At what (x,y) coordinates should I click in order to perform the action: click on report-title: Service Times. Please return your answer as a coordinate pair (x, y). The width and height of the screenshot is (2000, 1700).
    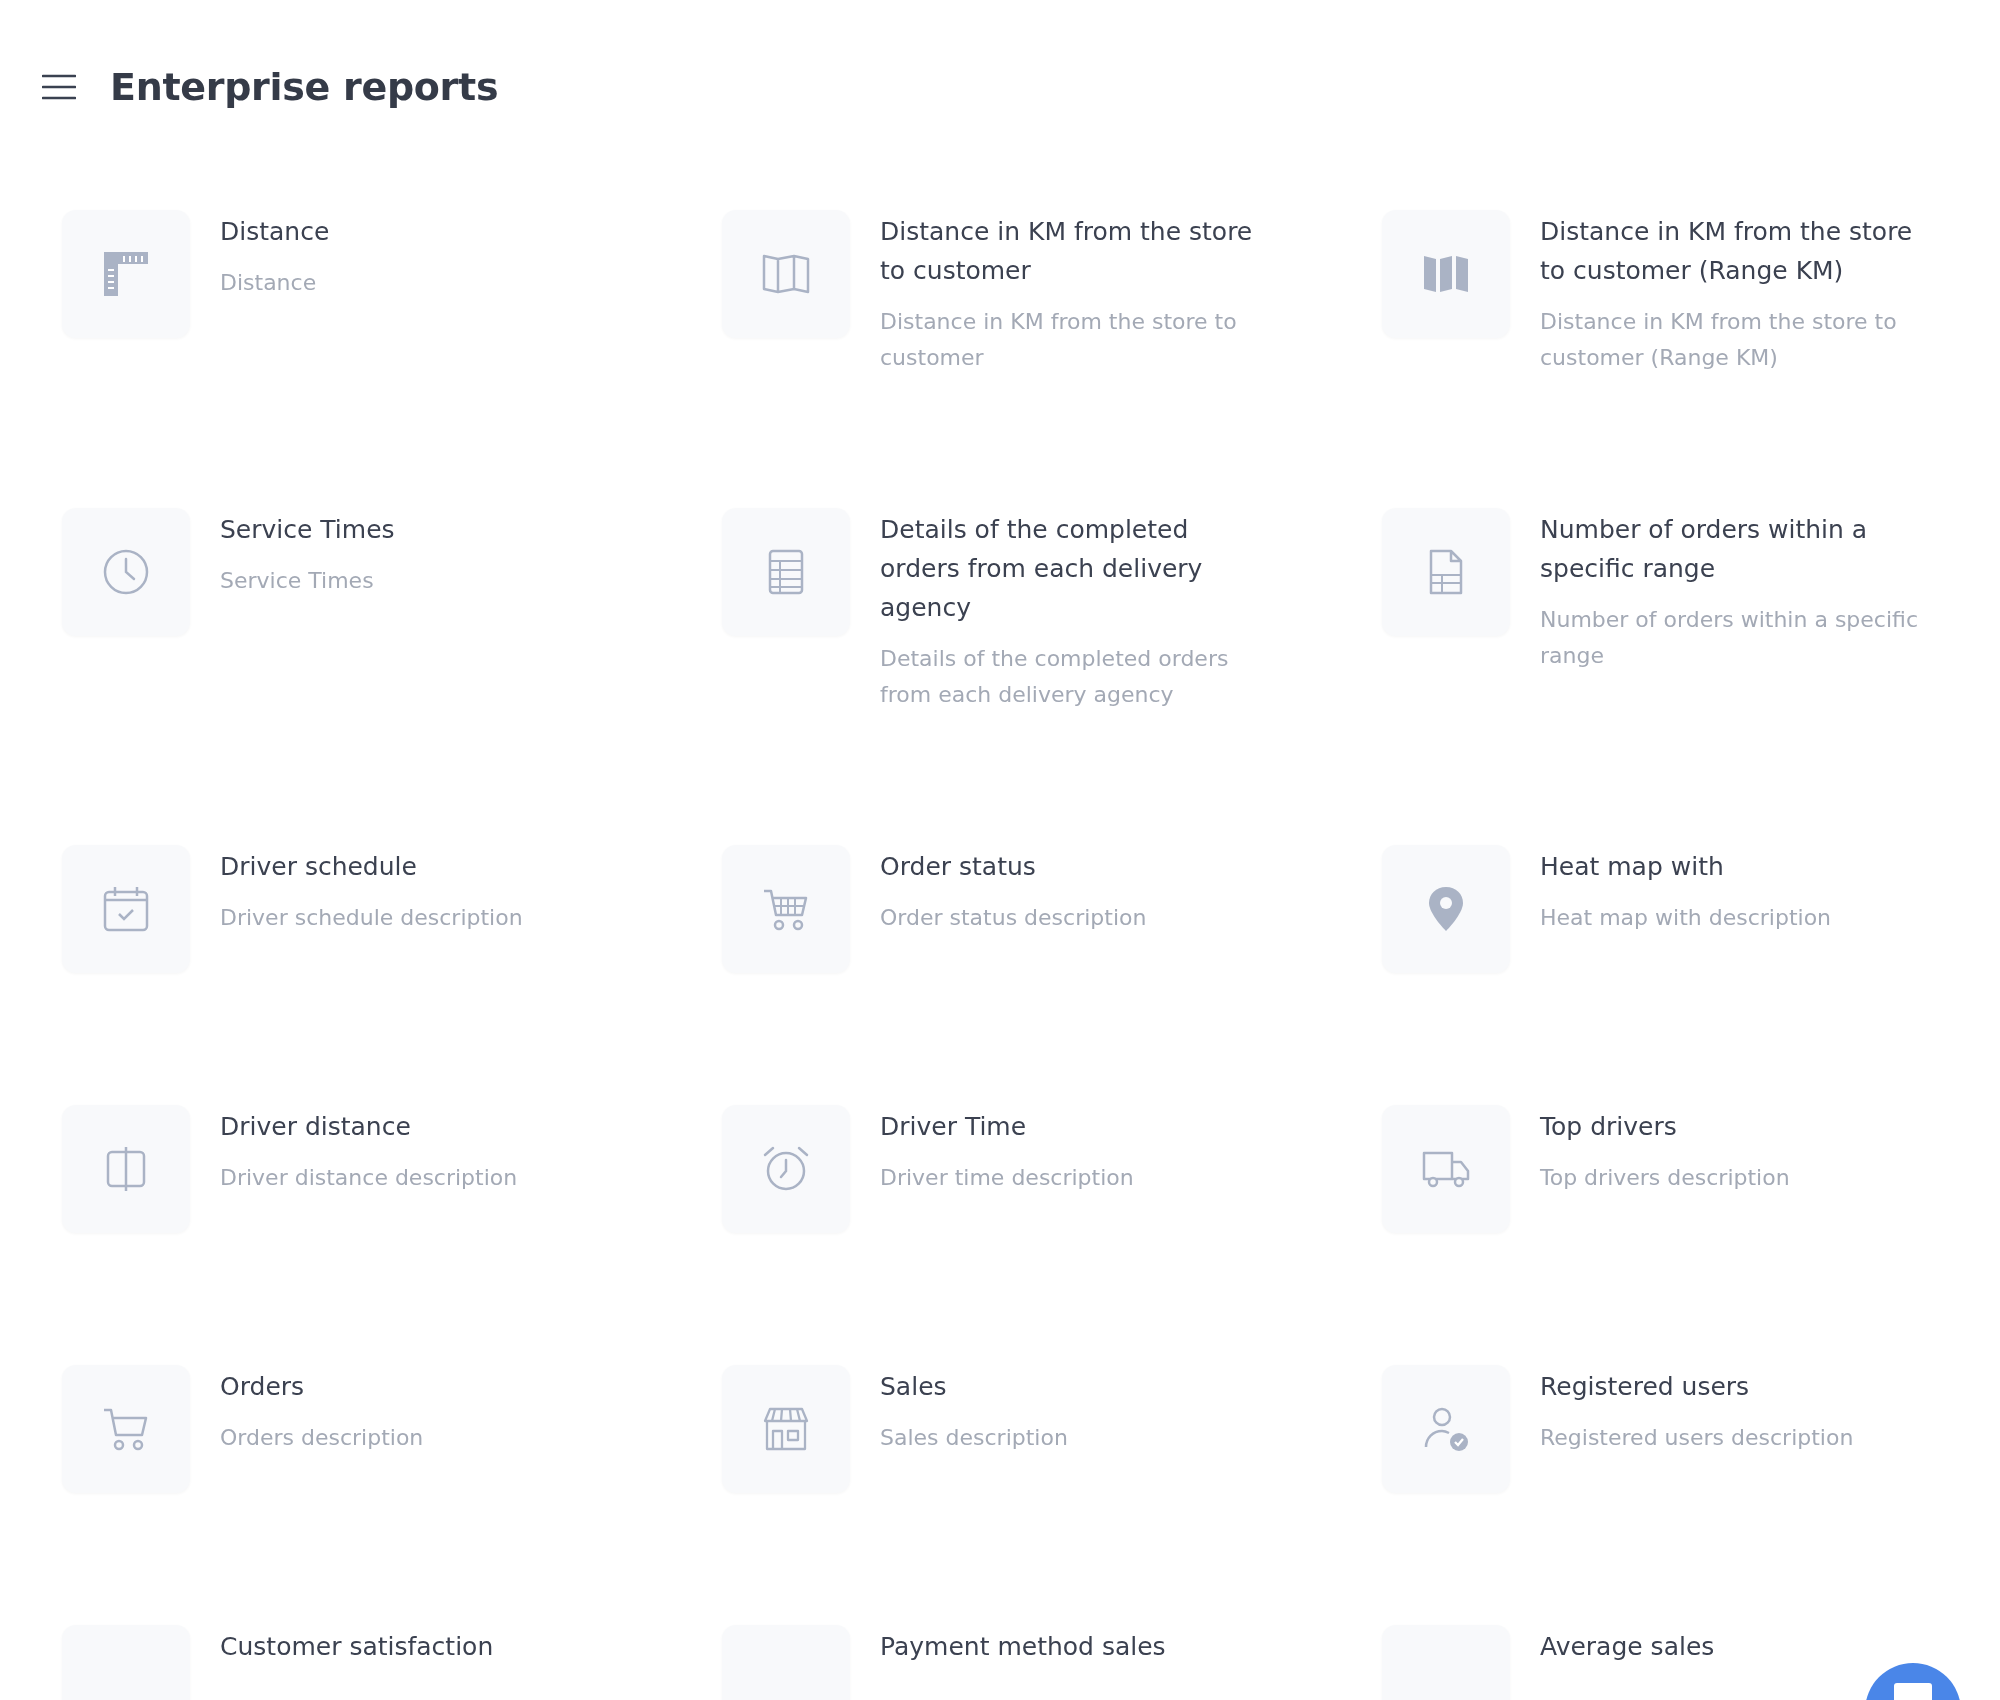
    Looking at the image, I should click on (307, 529).